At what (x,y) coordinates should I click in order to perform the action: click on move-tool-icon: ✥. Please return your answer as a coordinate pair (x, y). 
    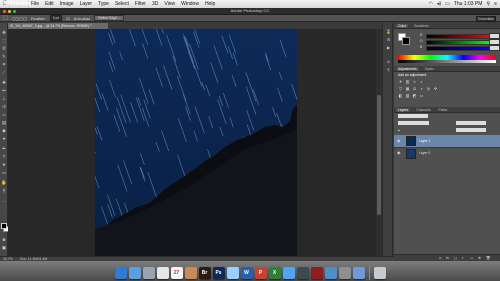
    Looking at the image, I should click on (4, 32).